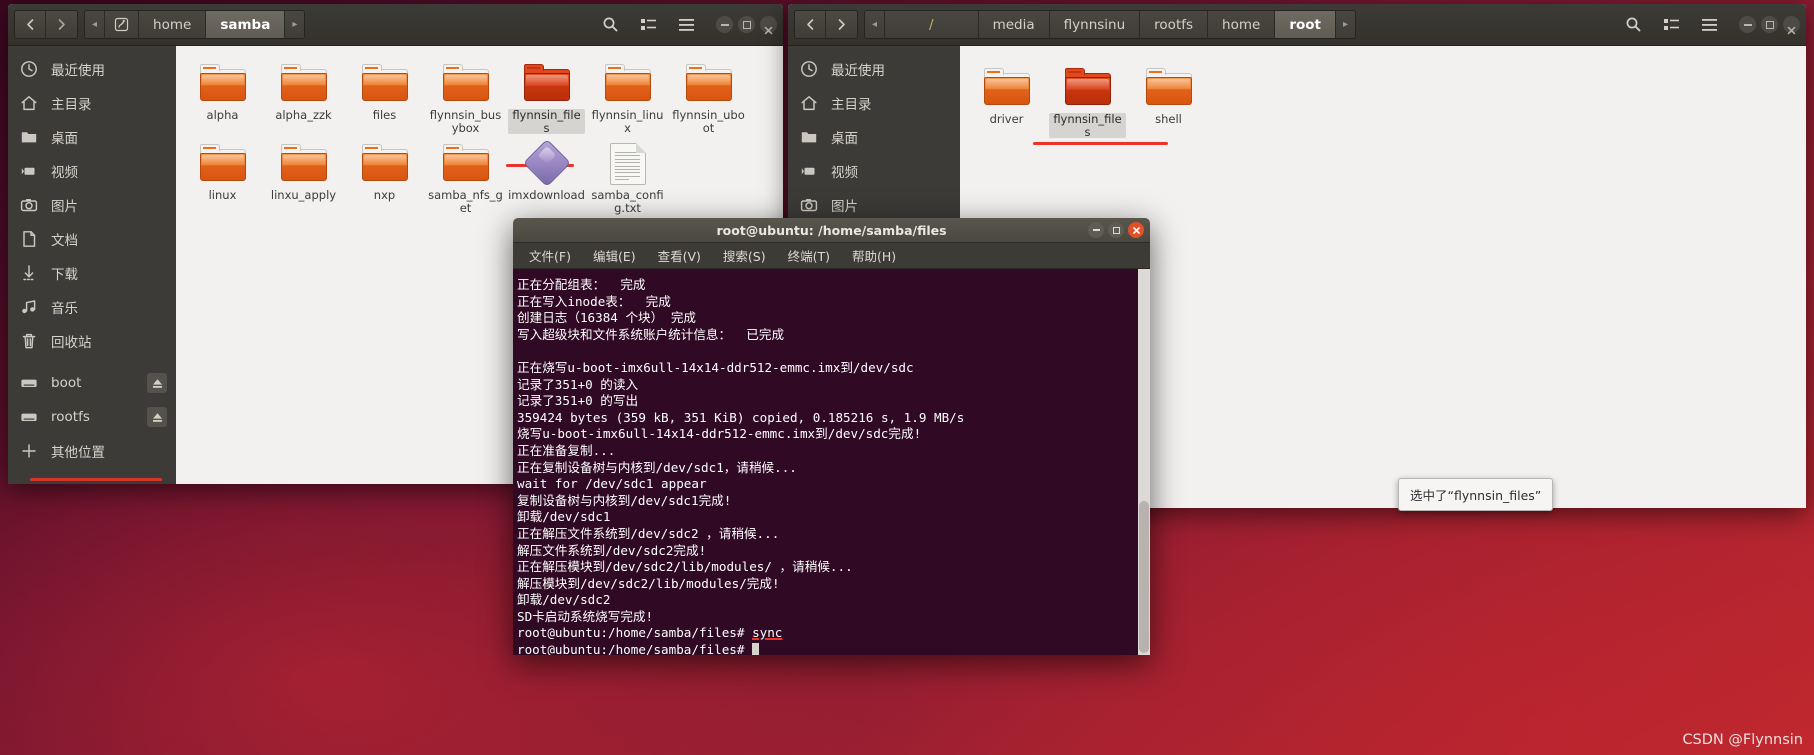 The width and height of the screenshot is (1814, 755). I want to click on main-menu-button, so click(686, 24).